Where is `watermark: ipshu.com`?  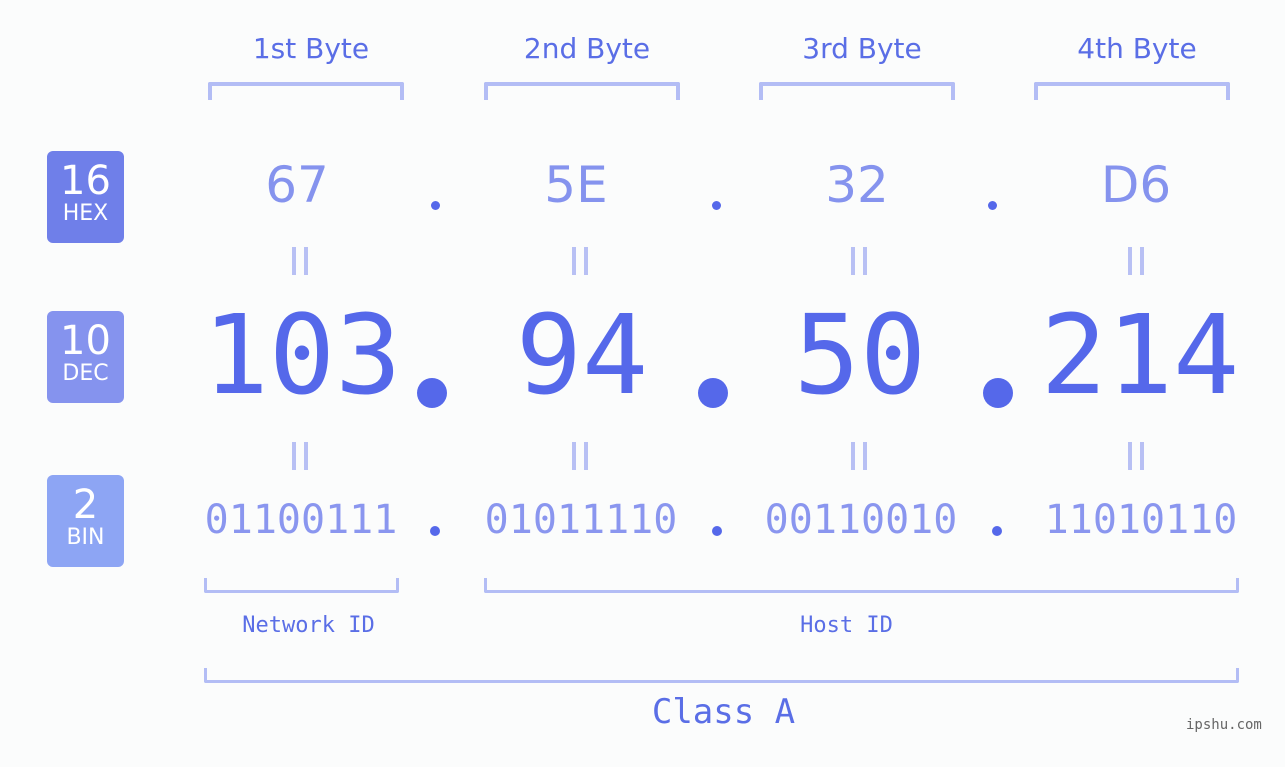 watermark: ipshu.com is located at coordinates (1224, 725).